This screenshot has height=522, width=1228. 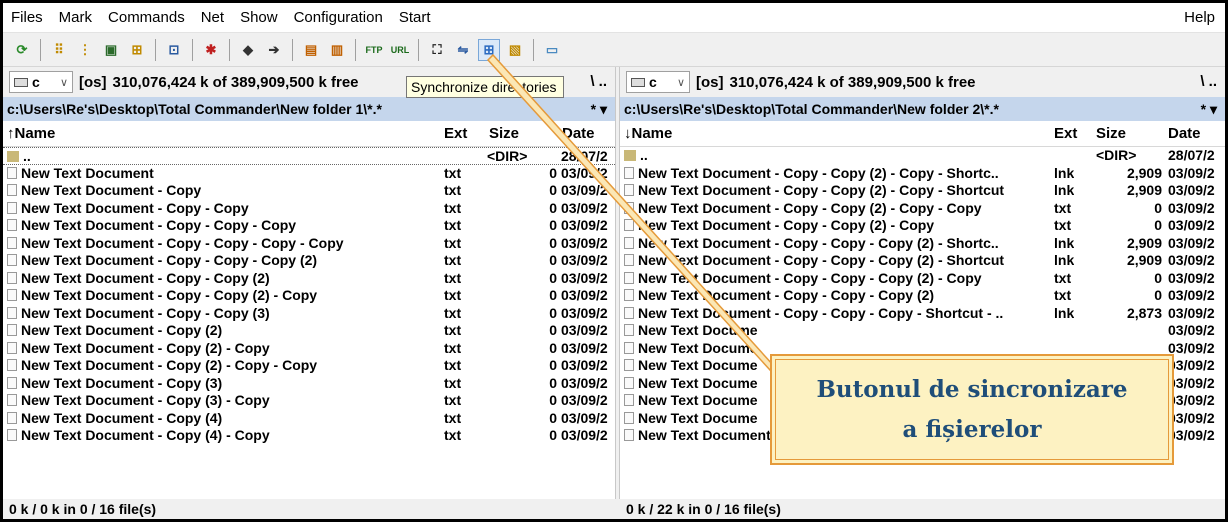 What do you see at coordinates (630, 155) in the screenshot?
I see `up-folder-icon` at bounding box center [630, 155].